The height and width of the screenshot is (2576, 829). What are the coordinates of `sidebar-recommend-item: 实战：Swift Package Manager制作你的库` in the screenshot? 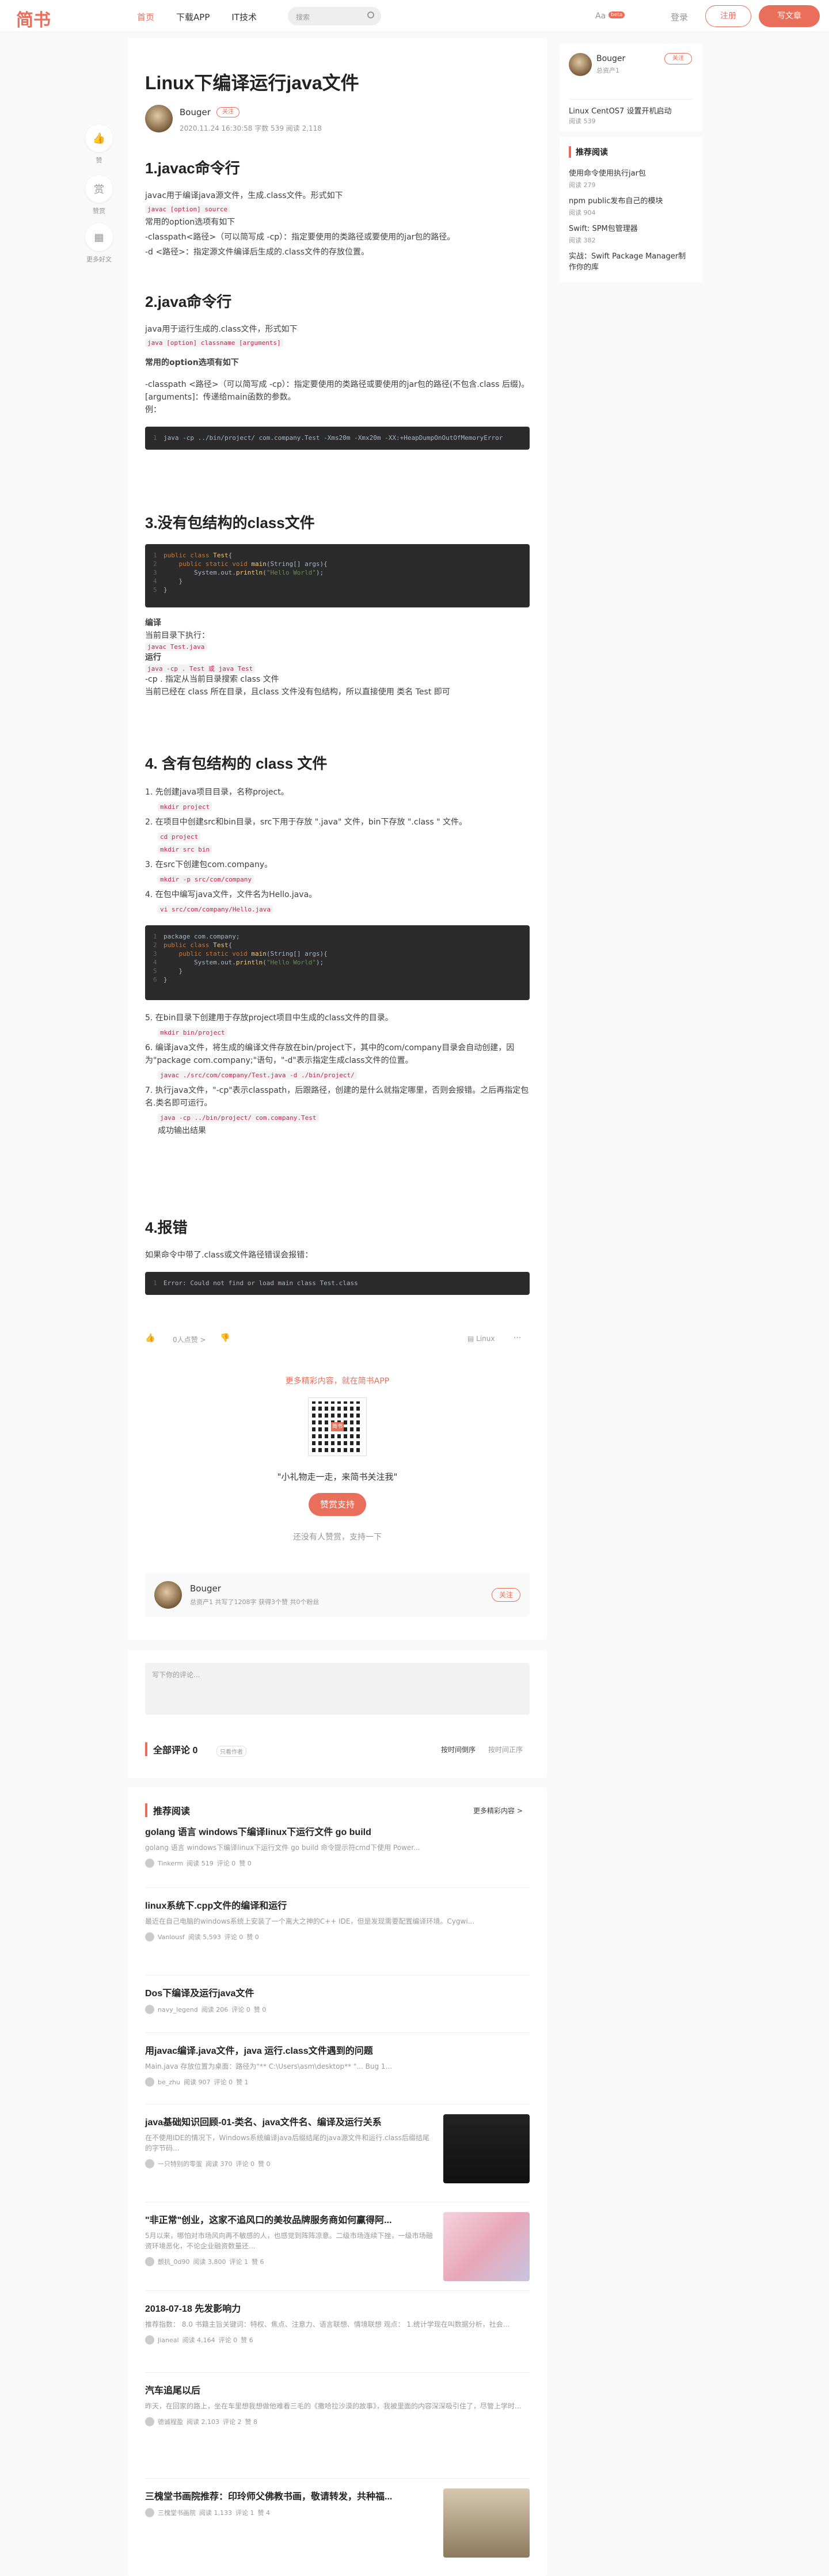 It's located at (631, 261).